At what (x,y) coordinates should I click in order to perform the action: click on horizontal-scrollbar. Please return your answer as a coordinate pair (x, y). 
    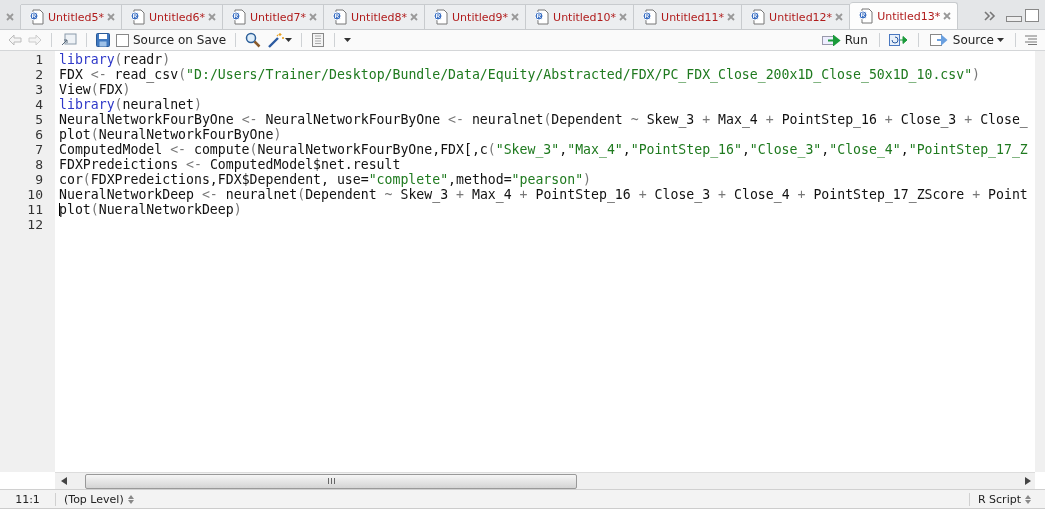
    Looking at the image, I should click on (545, 480).